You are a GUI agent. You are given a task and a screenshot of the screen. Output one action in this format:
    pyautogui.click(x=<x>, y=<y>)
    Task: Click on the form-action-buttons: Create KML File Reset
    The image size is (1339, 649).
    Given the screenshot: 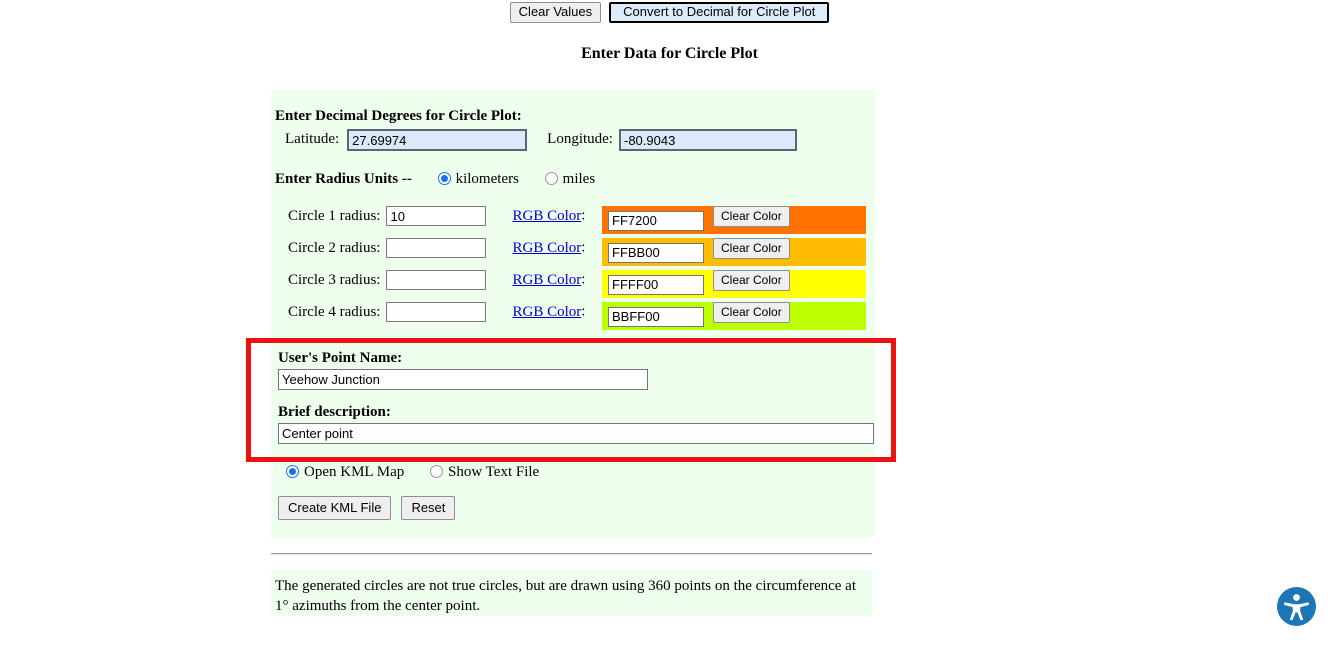 What is the action you would take?
    pyautogui.click(x=575, y=508)
    